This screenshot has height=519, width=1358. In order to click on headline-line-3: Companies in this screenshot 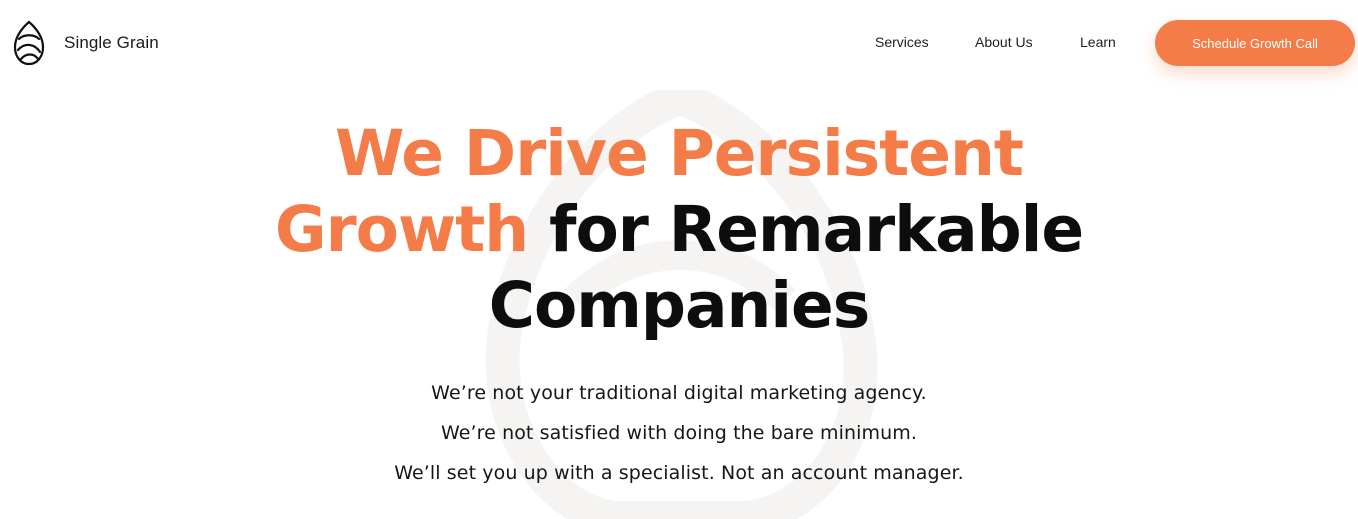, I will do `click(679, 305)`.